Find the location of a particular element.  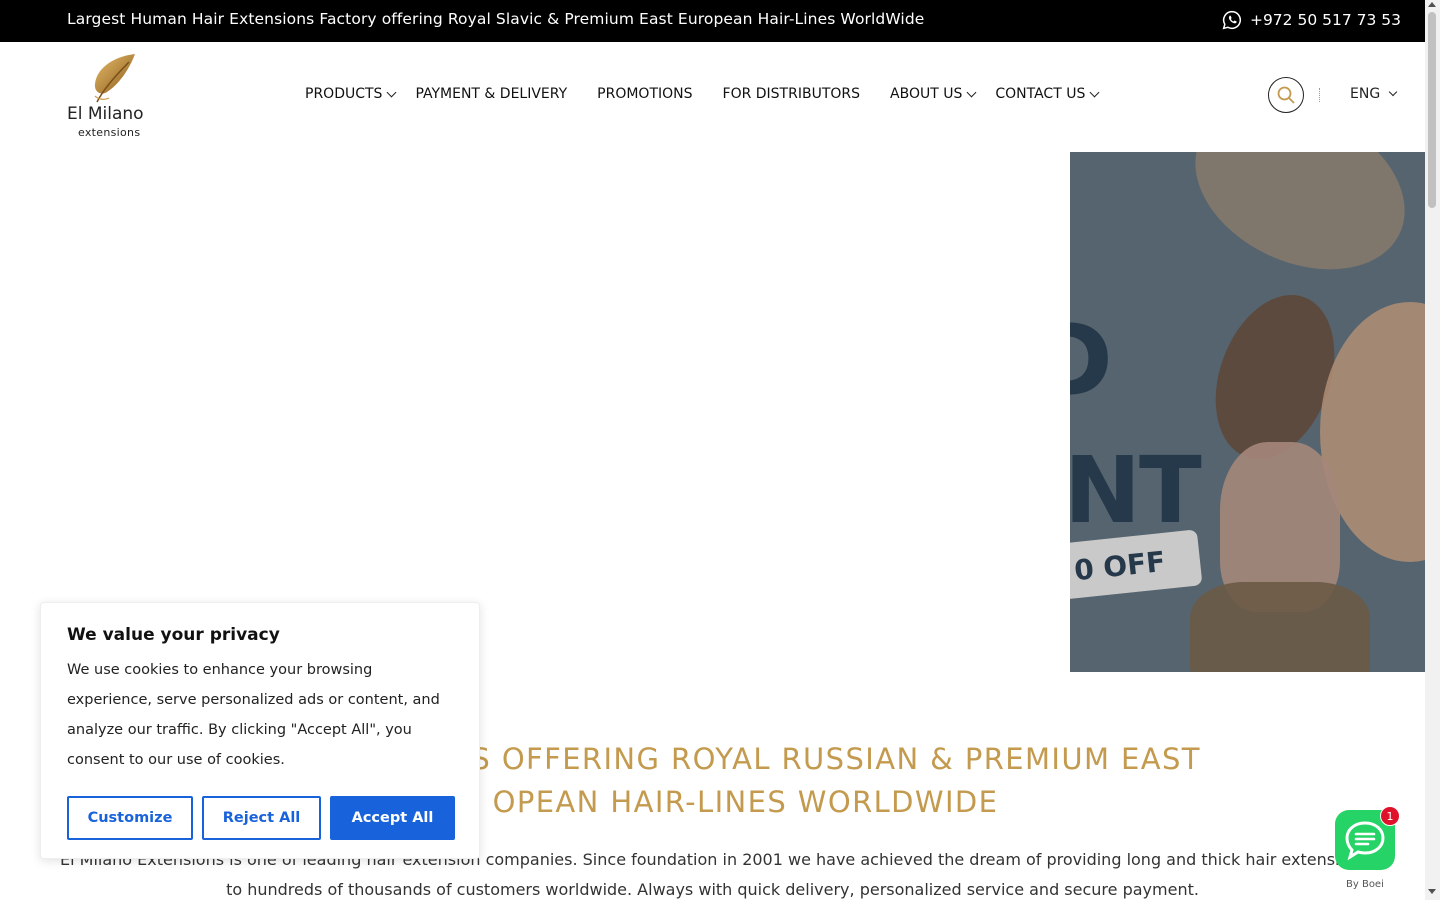

logo-subtitle: extensions is located at coordinates (109, 132).